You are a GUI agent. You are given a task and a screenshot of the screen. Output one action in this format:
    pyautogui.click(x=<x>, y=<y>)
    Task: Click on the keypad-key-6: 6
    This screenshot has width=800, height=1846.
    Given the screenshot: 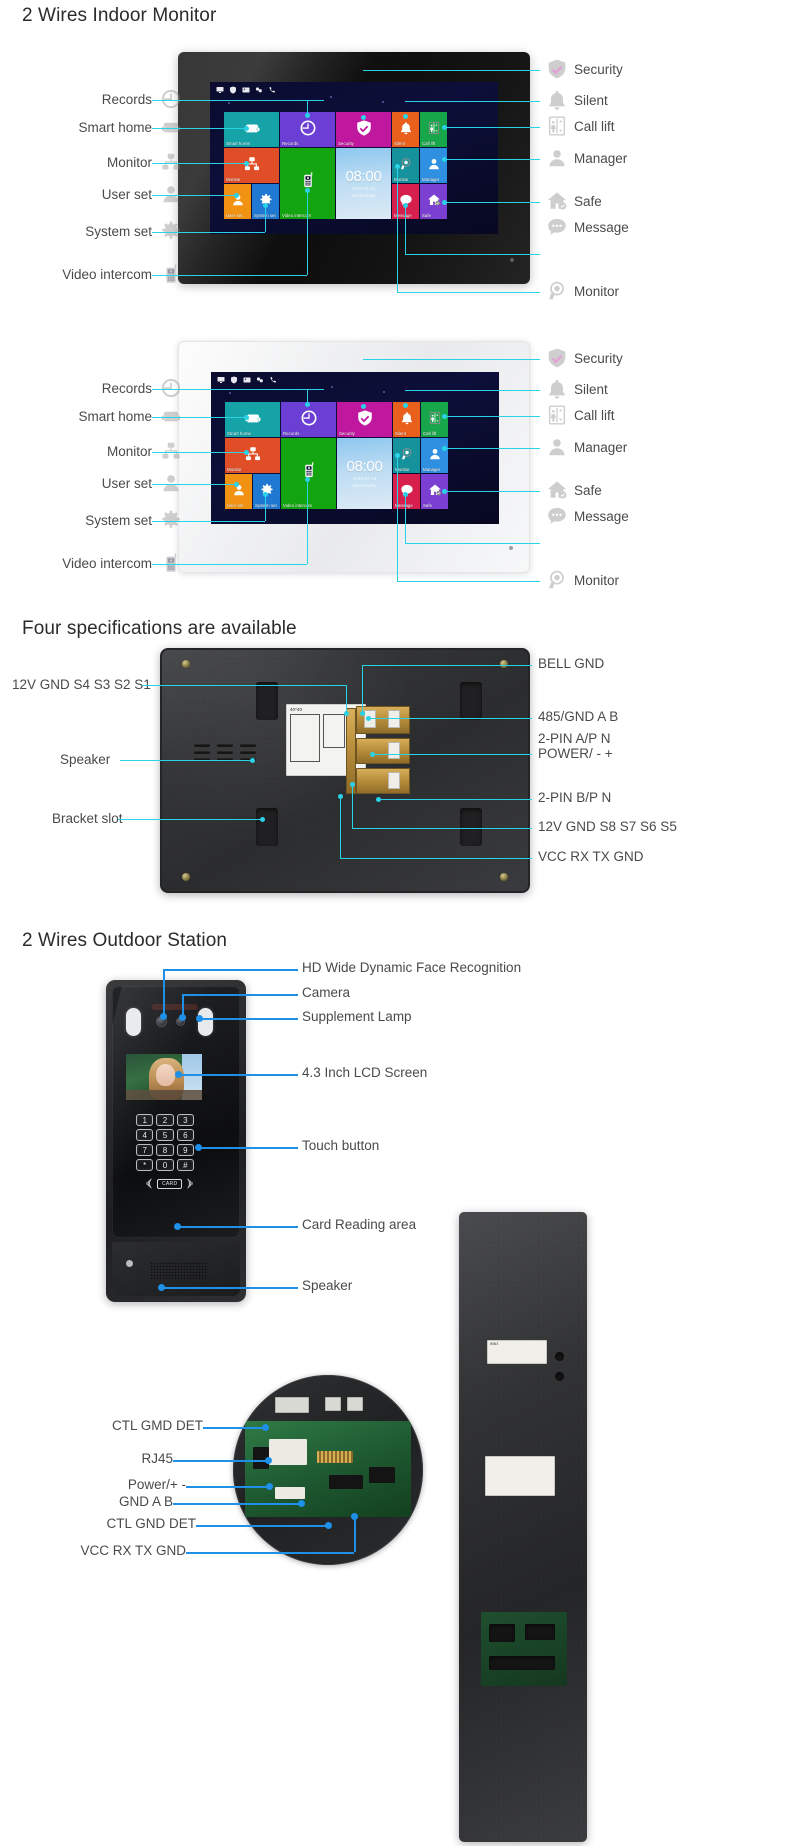 What is the action you would take?
    pyautogui.click(x=185, y=1135)
    